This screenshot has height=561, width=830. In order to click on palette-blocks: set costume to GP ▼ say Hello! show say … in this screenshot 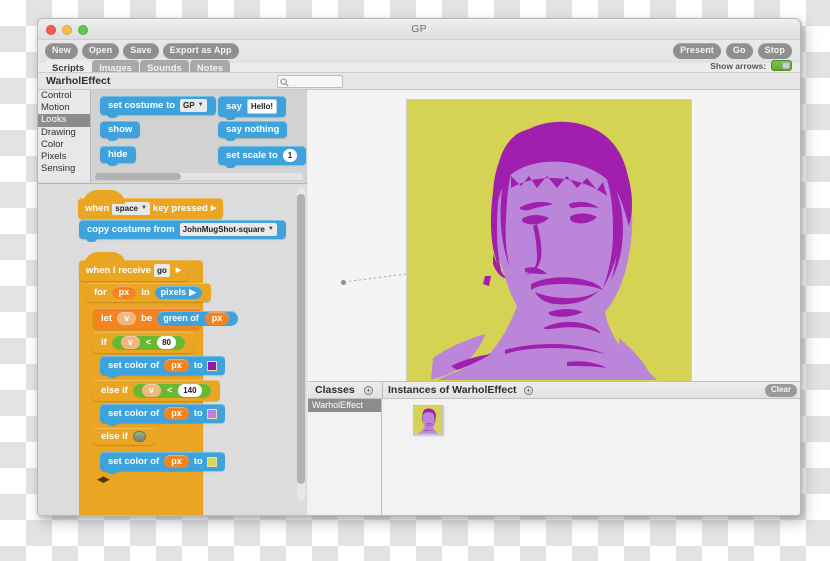, I will do `click(199, 136)`.